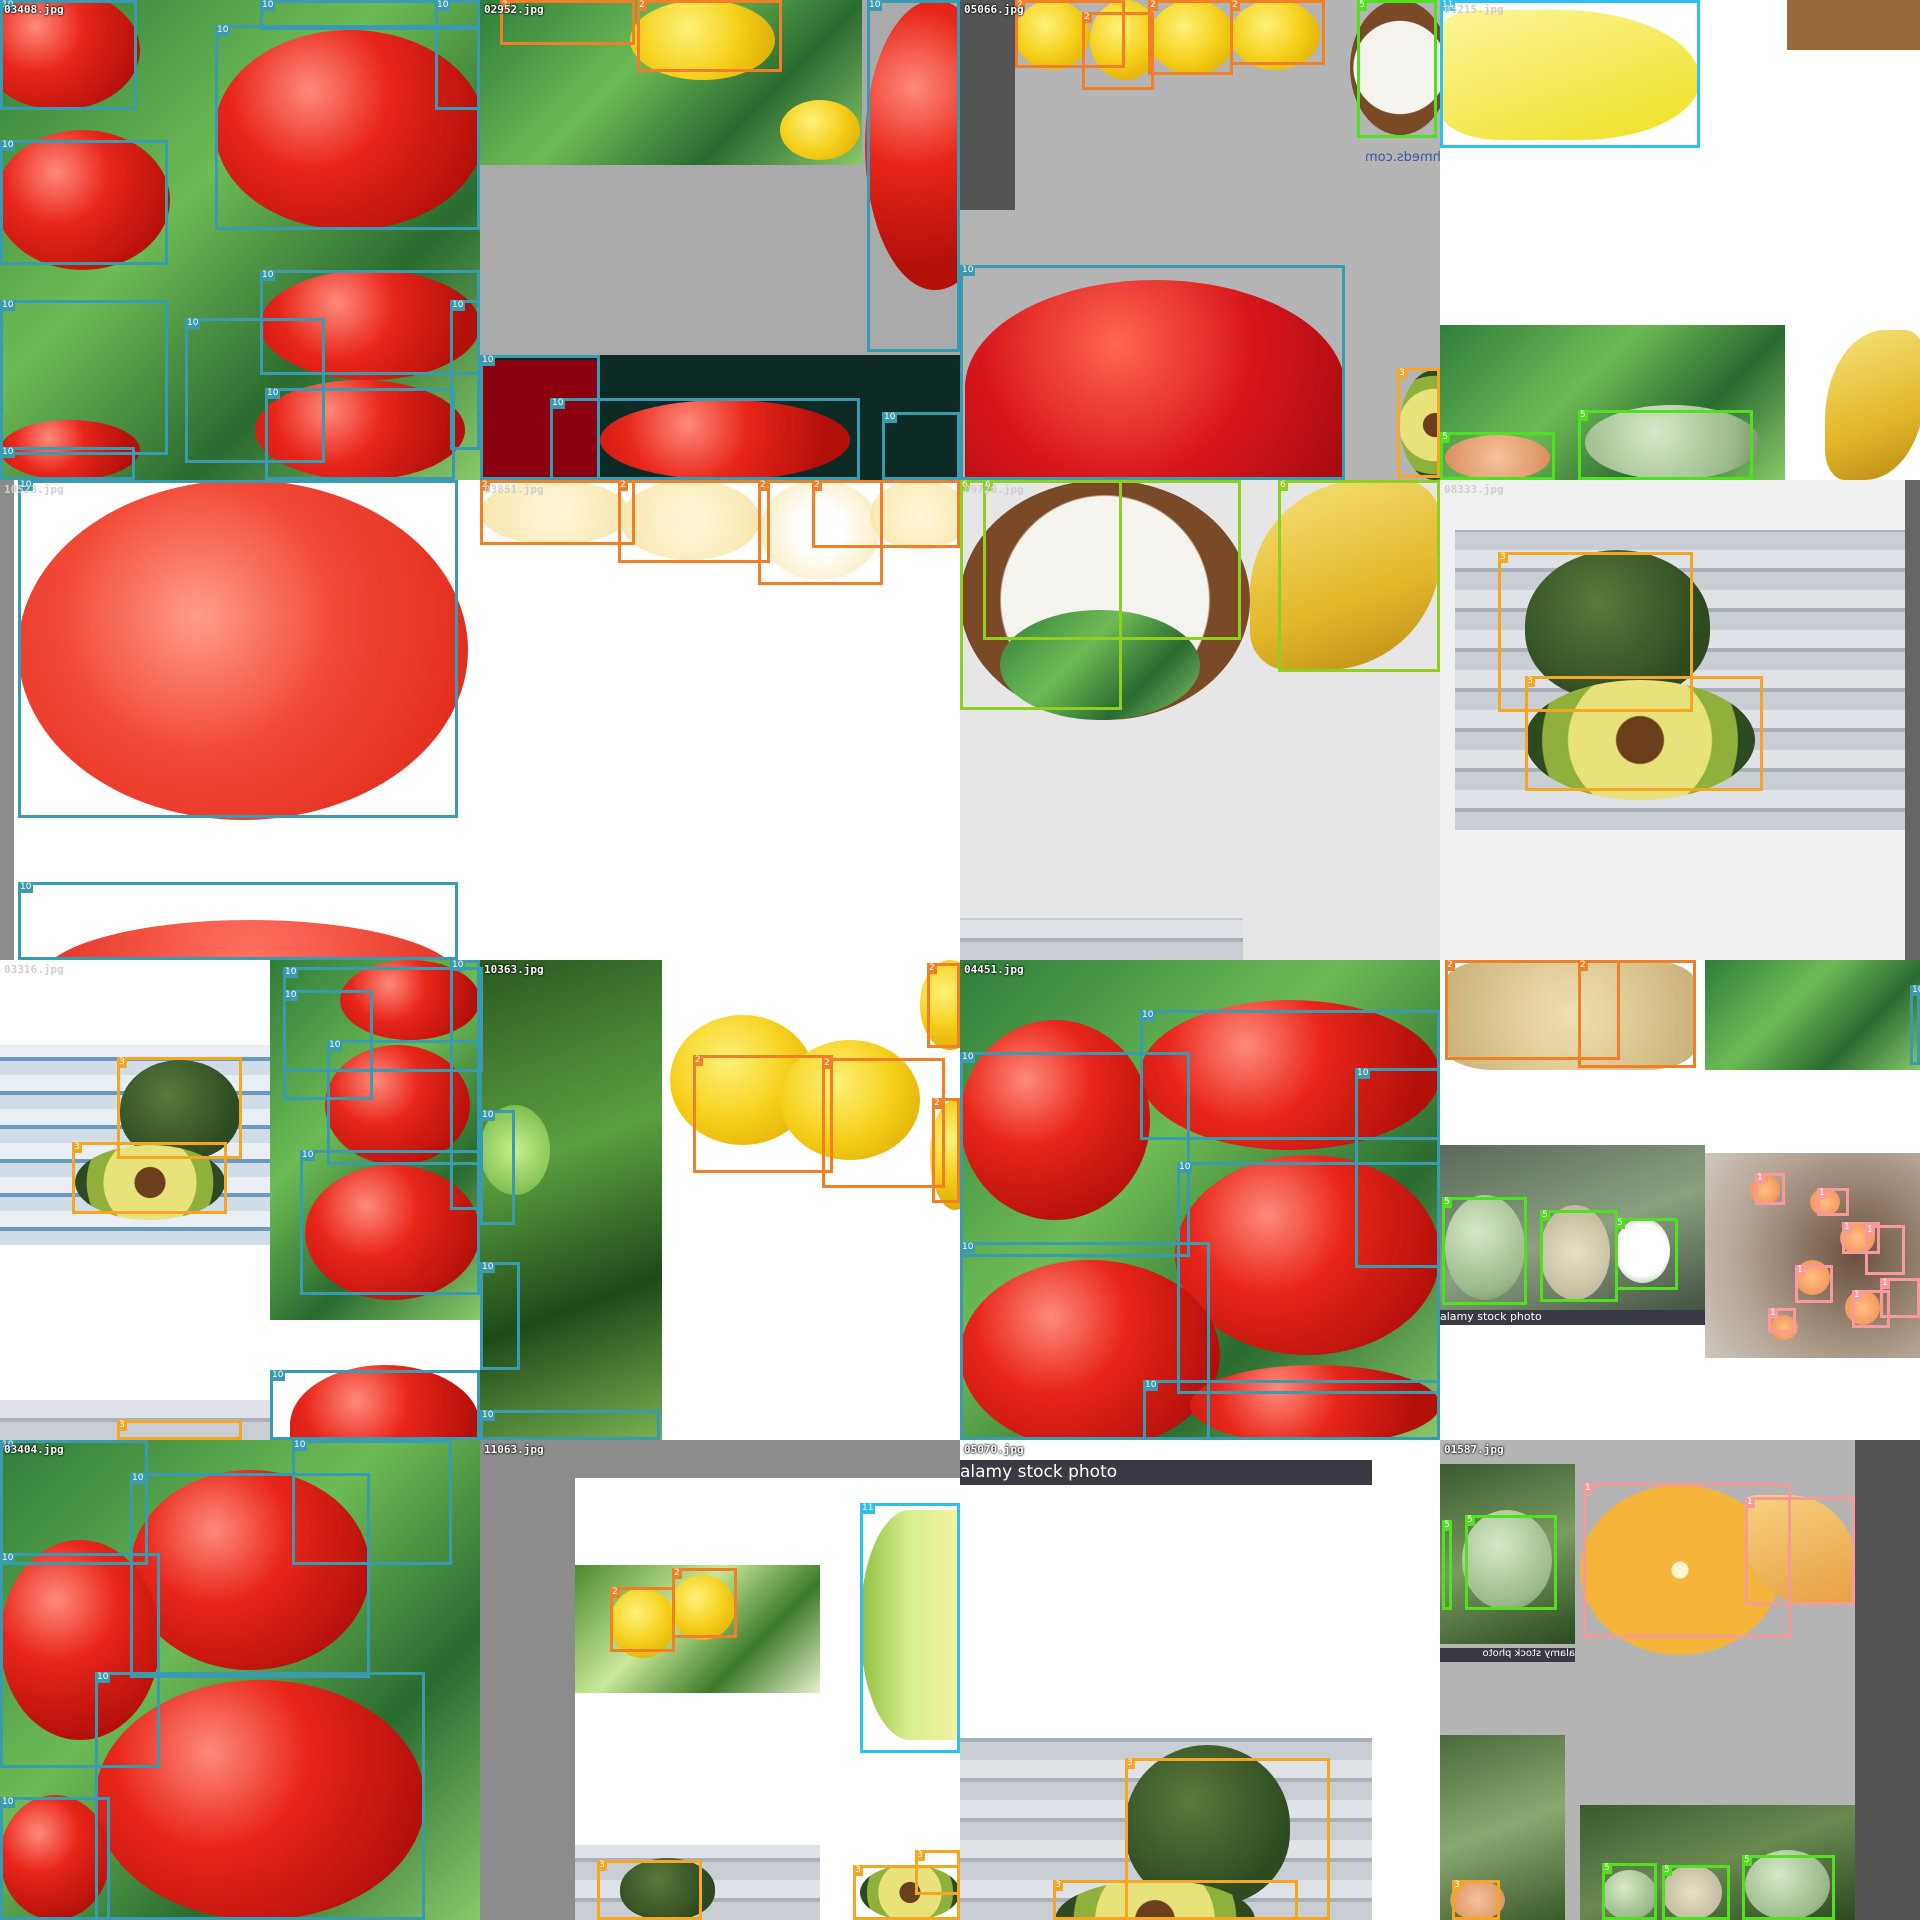 The height and width of the screenshot is (1920, 1920). What do you see at coordinates (1359, 576) in the screenshot?
I see `bounding-box: 6` at bounding box center [1359, 576].